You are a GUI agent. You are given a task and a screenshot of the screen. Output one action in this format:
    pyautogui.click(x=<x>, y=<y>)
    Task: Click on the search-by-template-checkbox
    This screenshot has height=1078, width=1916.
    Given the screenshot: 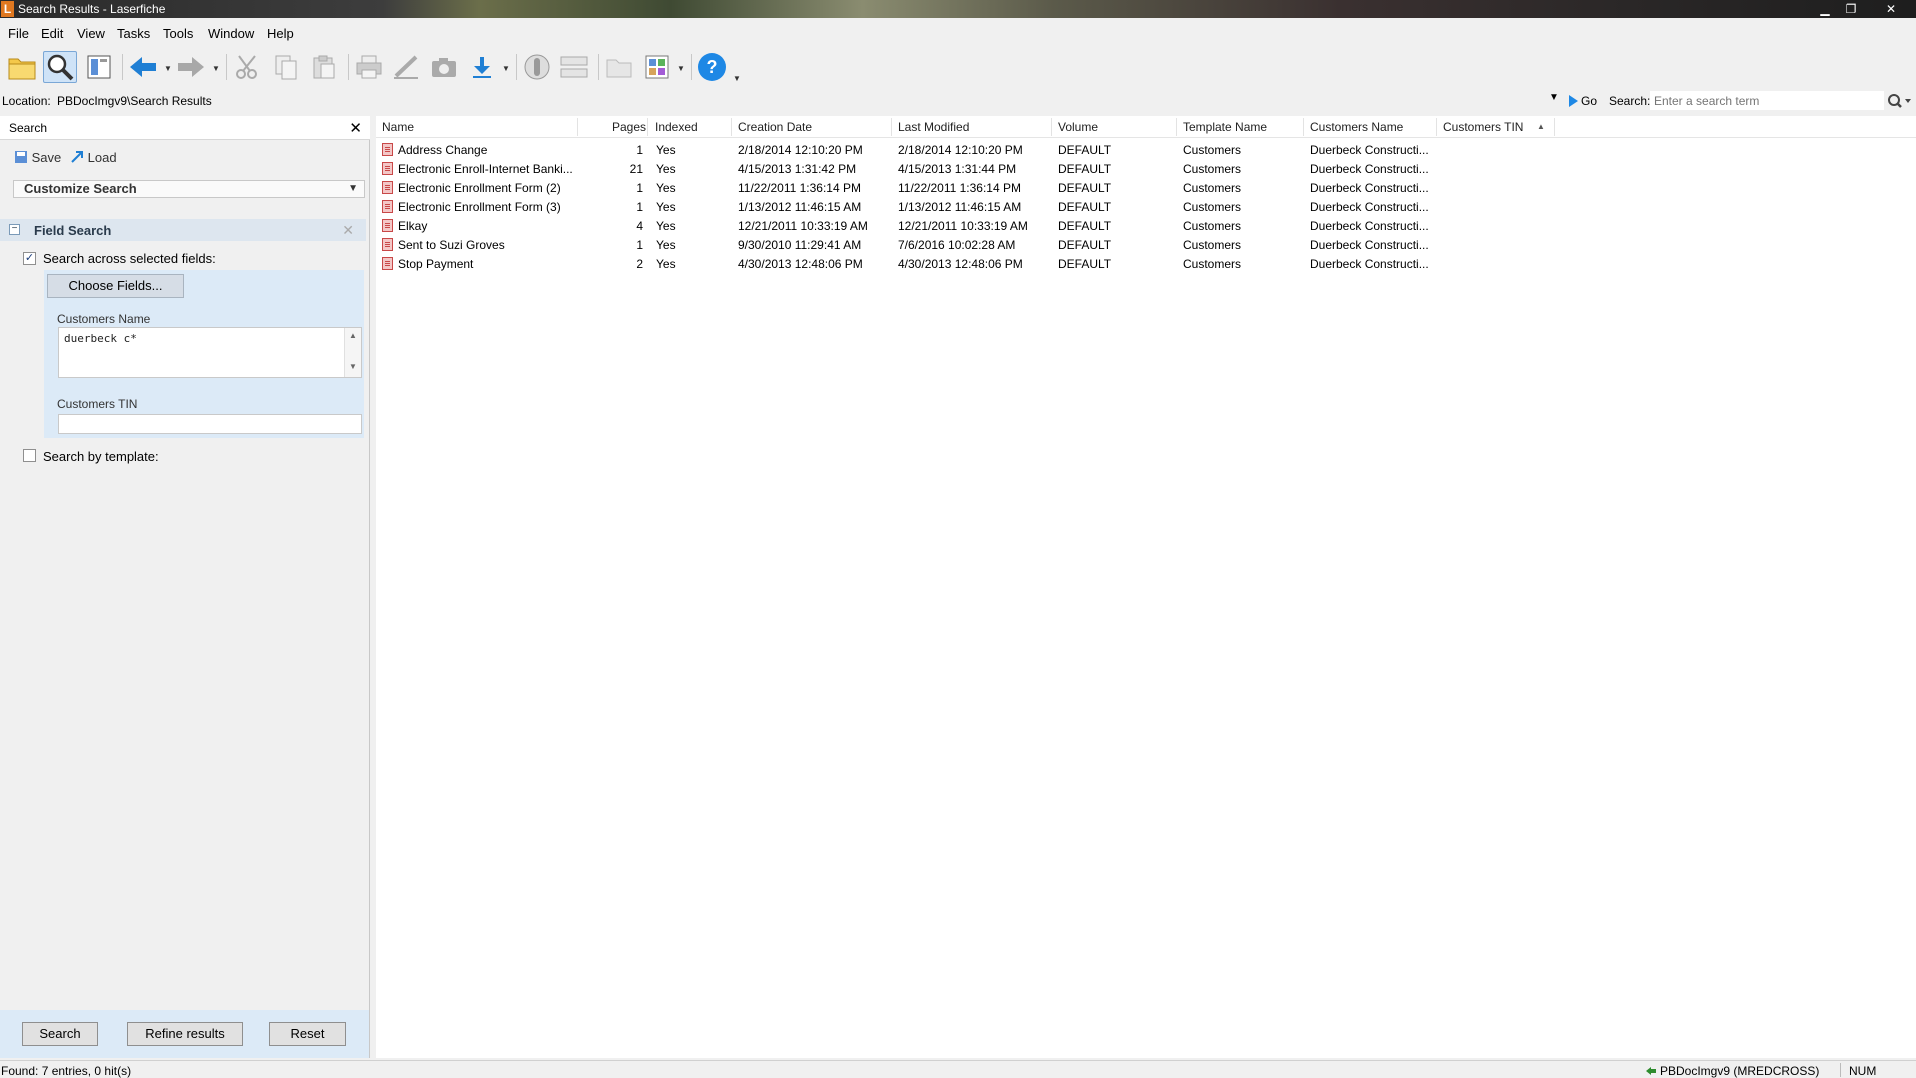 What is the action you would take?
    pyautogui.click(x=29, y=455)
    